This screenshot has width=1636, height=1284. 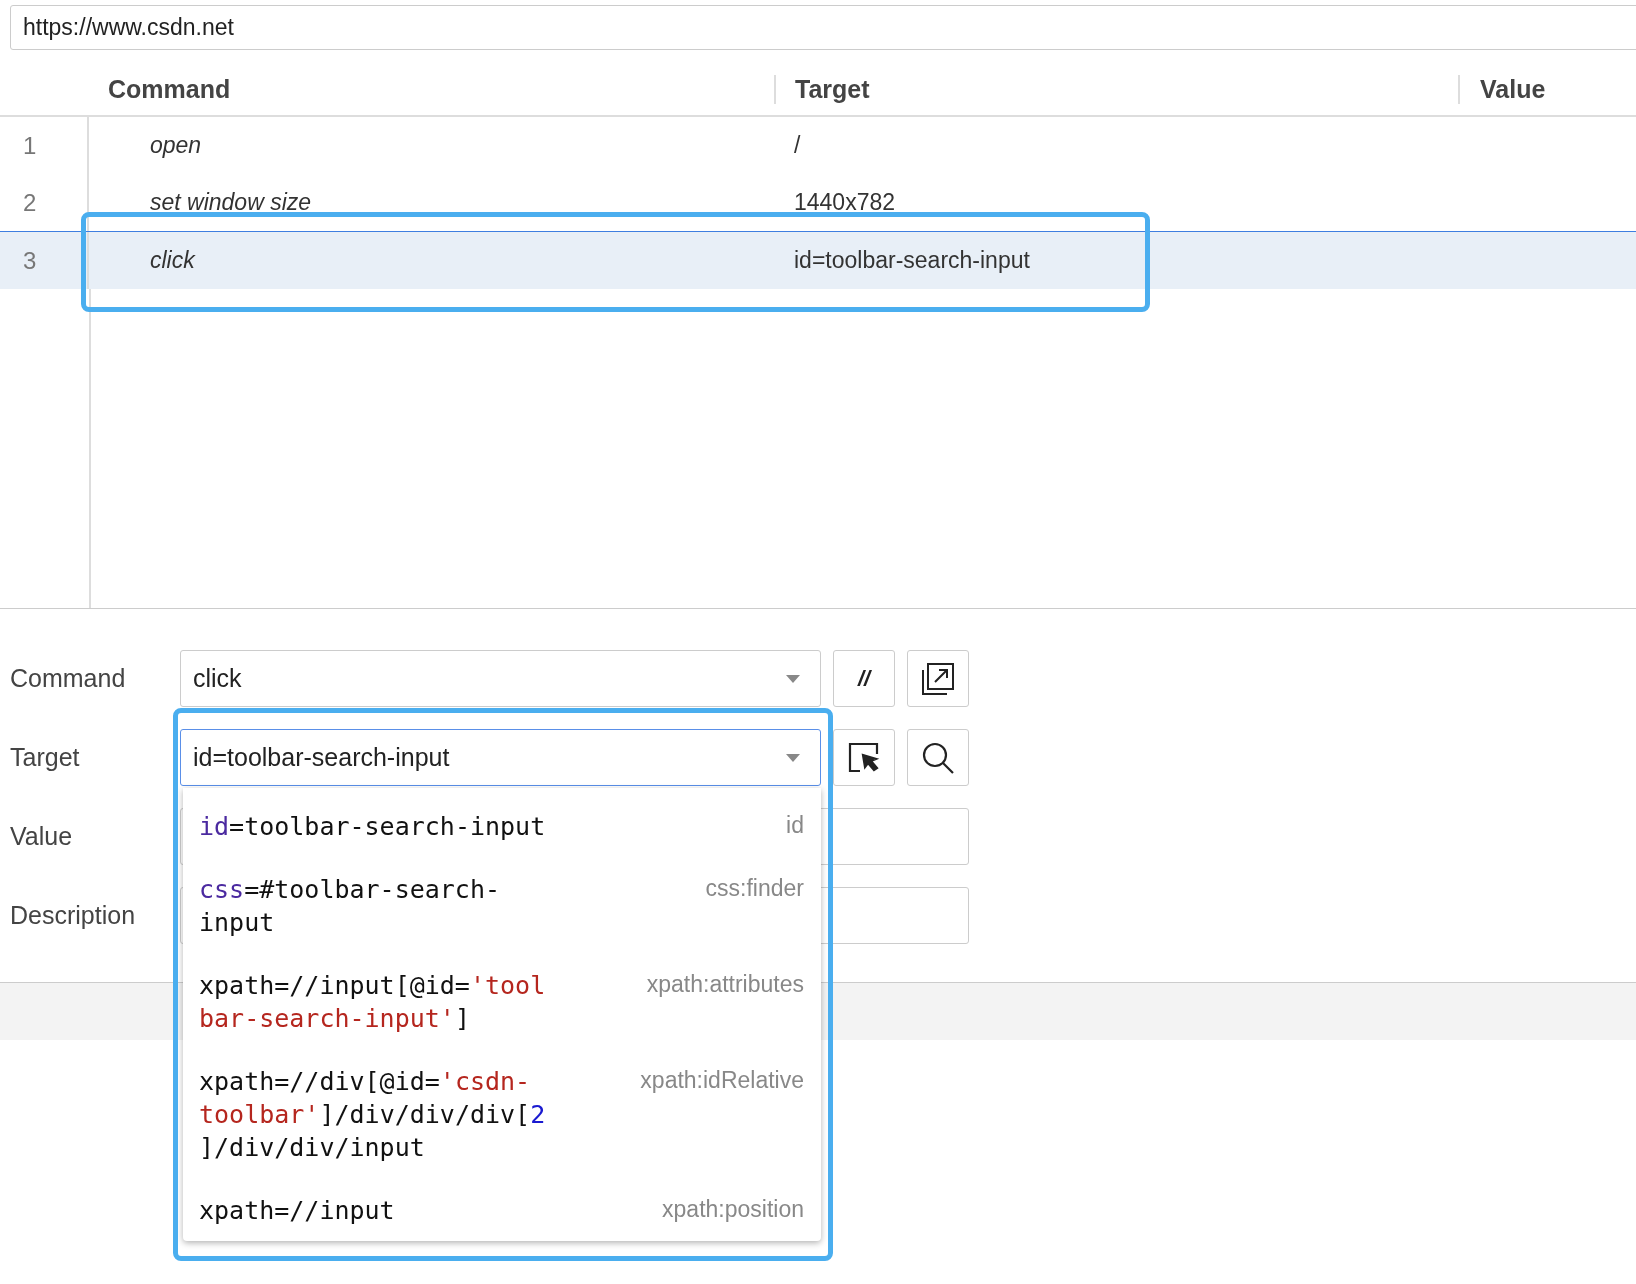 What do you see at coordinates (30, 145) in the screenshot?
I see `row-number: 1` at bounding box center [30, 145].